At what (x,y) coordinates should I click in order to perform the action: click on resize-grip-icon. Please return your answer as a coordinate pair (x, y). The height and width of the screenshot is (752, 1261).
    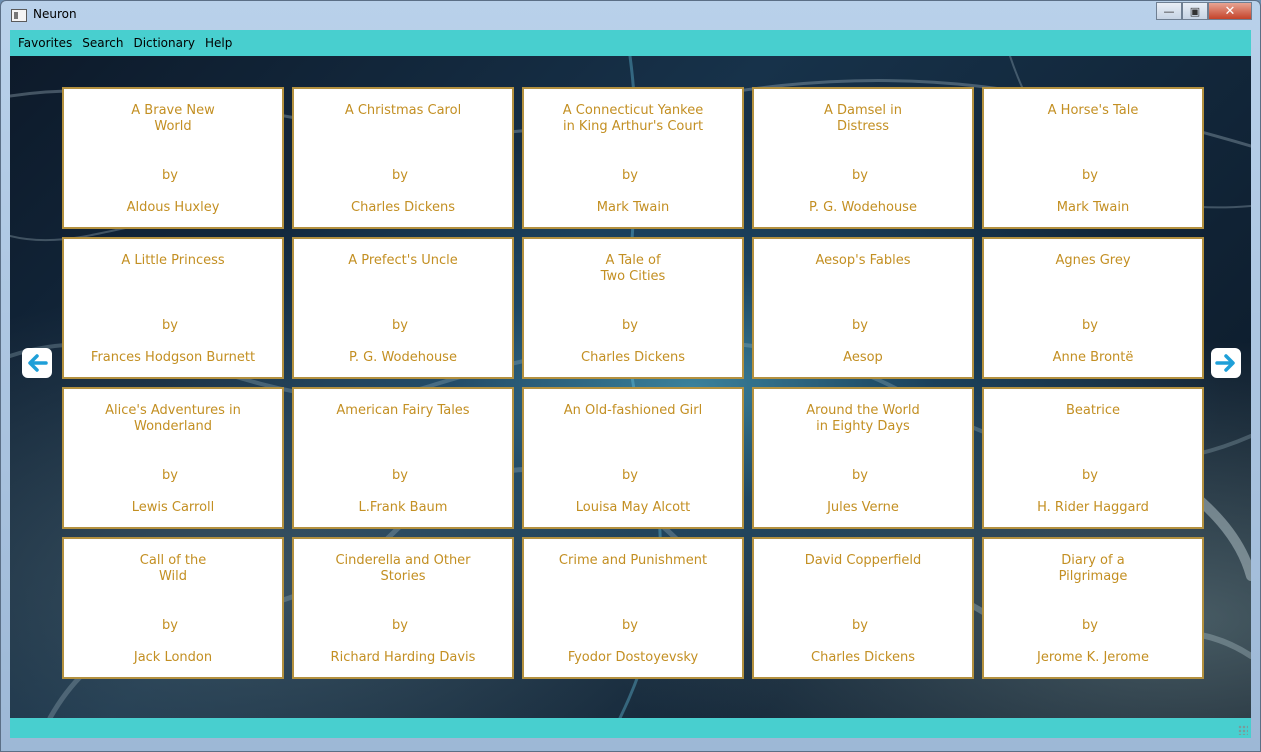
    Looking at the image, I should click on (1243, 730).